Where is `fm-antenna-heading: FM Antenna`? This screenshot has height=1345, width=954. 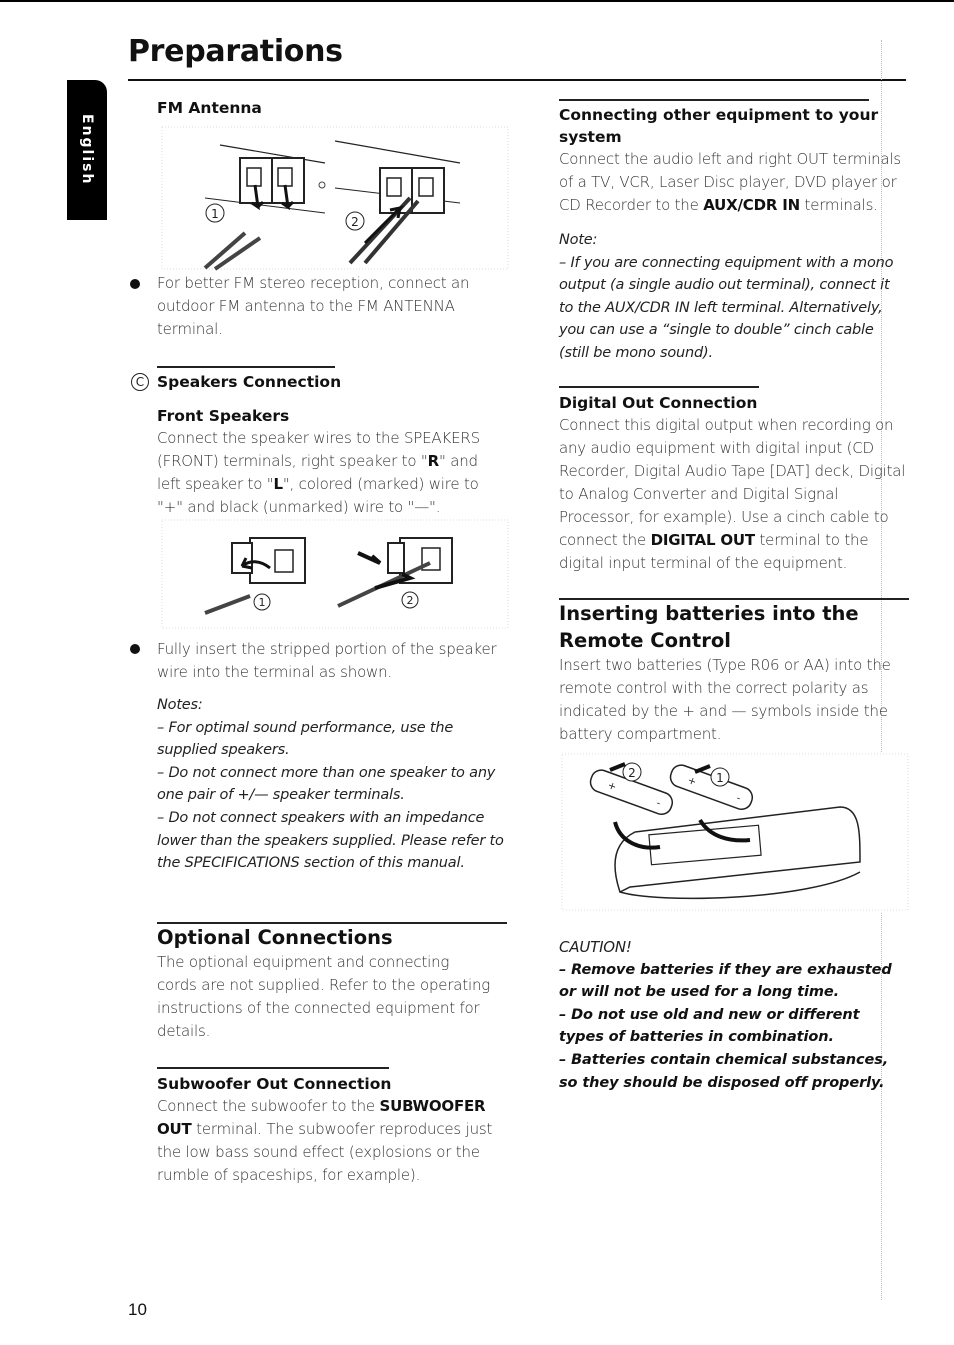 fm-antenna-heading: FM Antenna is located at coordinates (209, 108).